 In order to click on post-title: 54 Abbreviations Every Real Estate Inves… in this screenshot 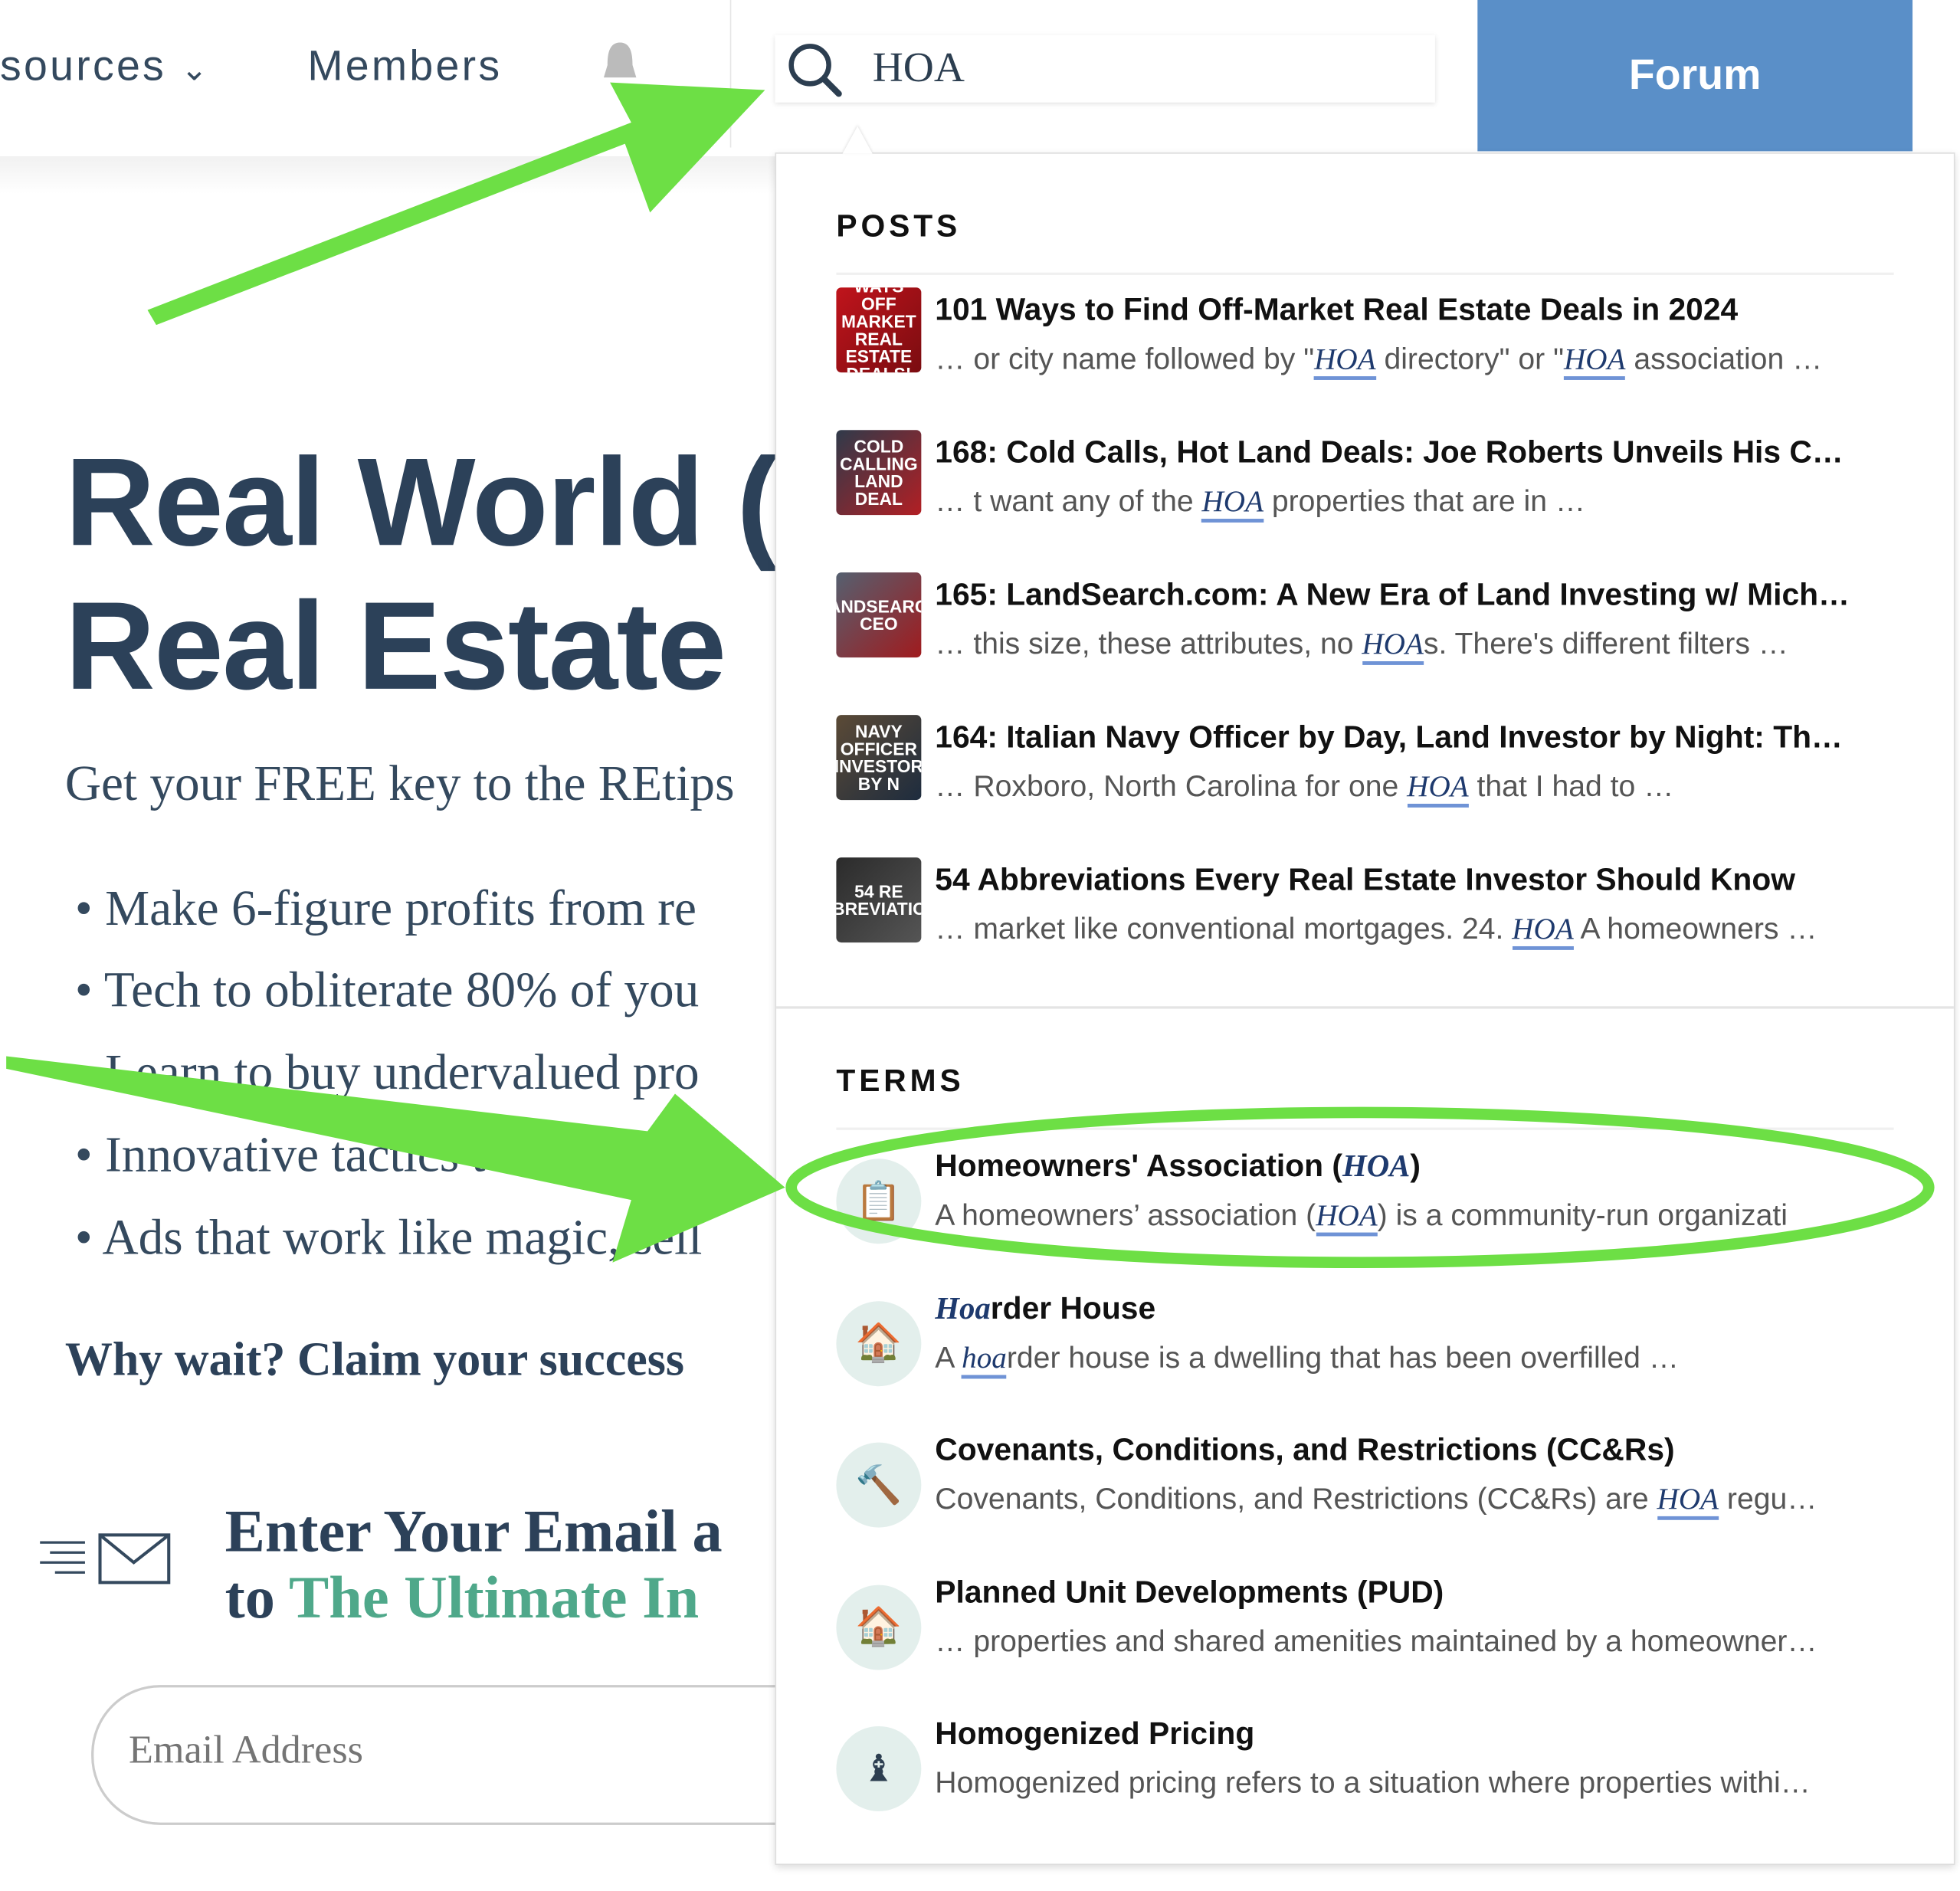, I will do `click(1365, 880)`.